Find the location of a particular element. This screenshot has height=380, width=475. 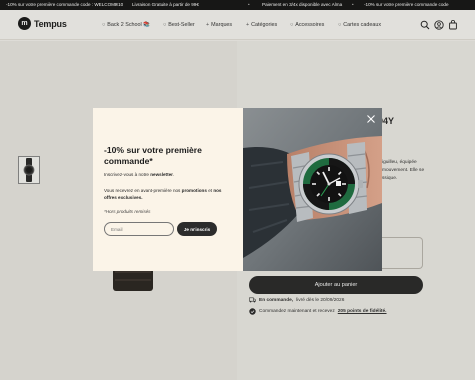

close-icon is located at coordinates (371, 119).